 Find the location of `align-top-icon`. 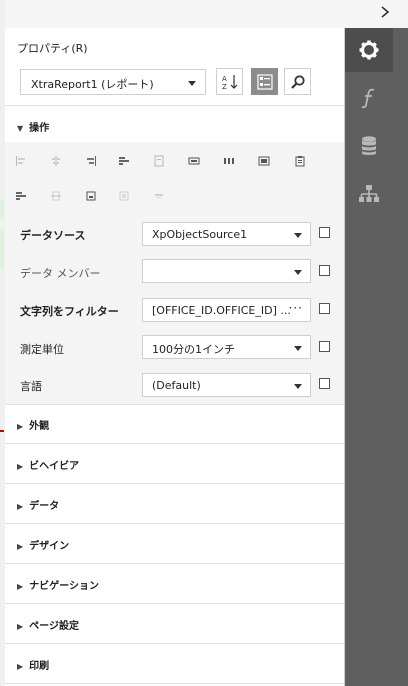

align-top-icon is located at coordinates (21, 196).